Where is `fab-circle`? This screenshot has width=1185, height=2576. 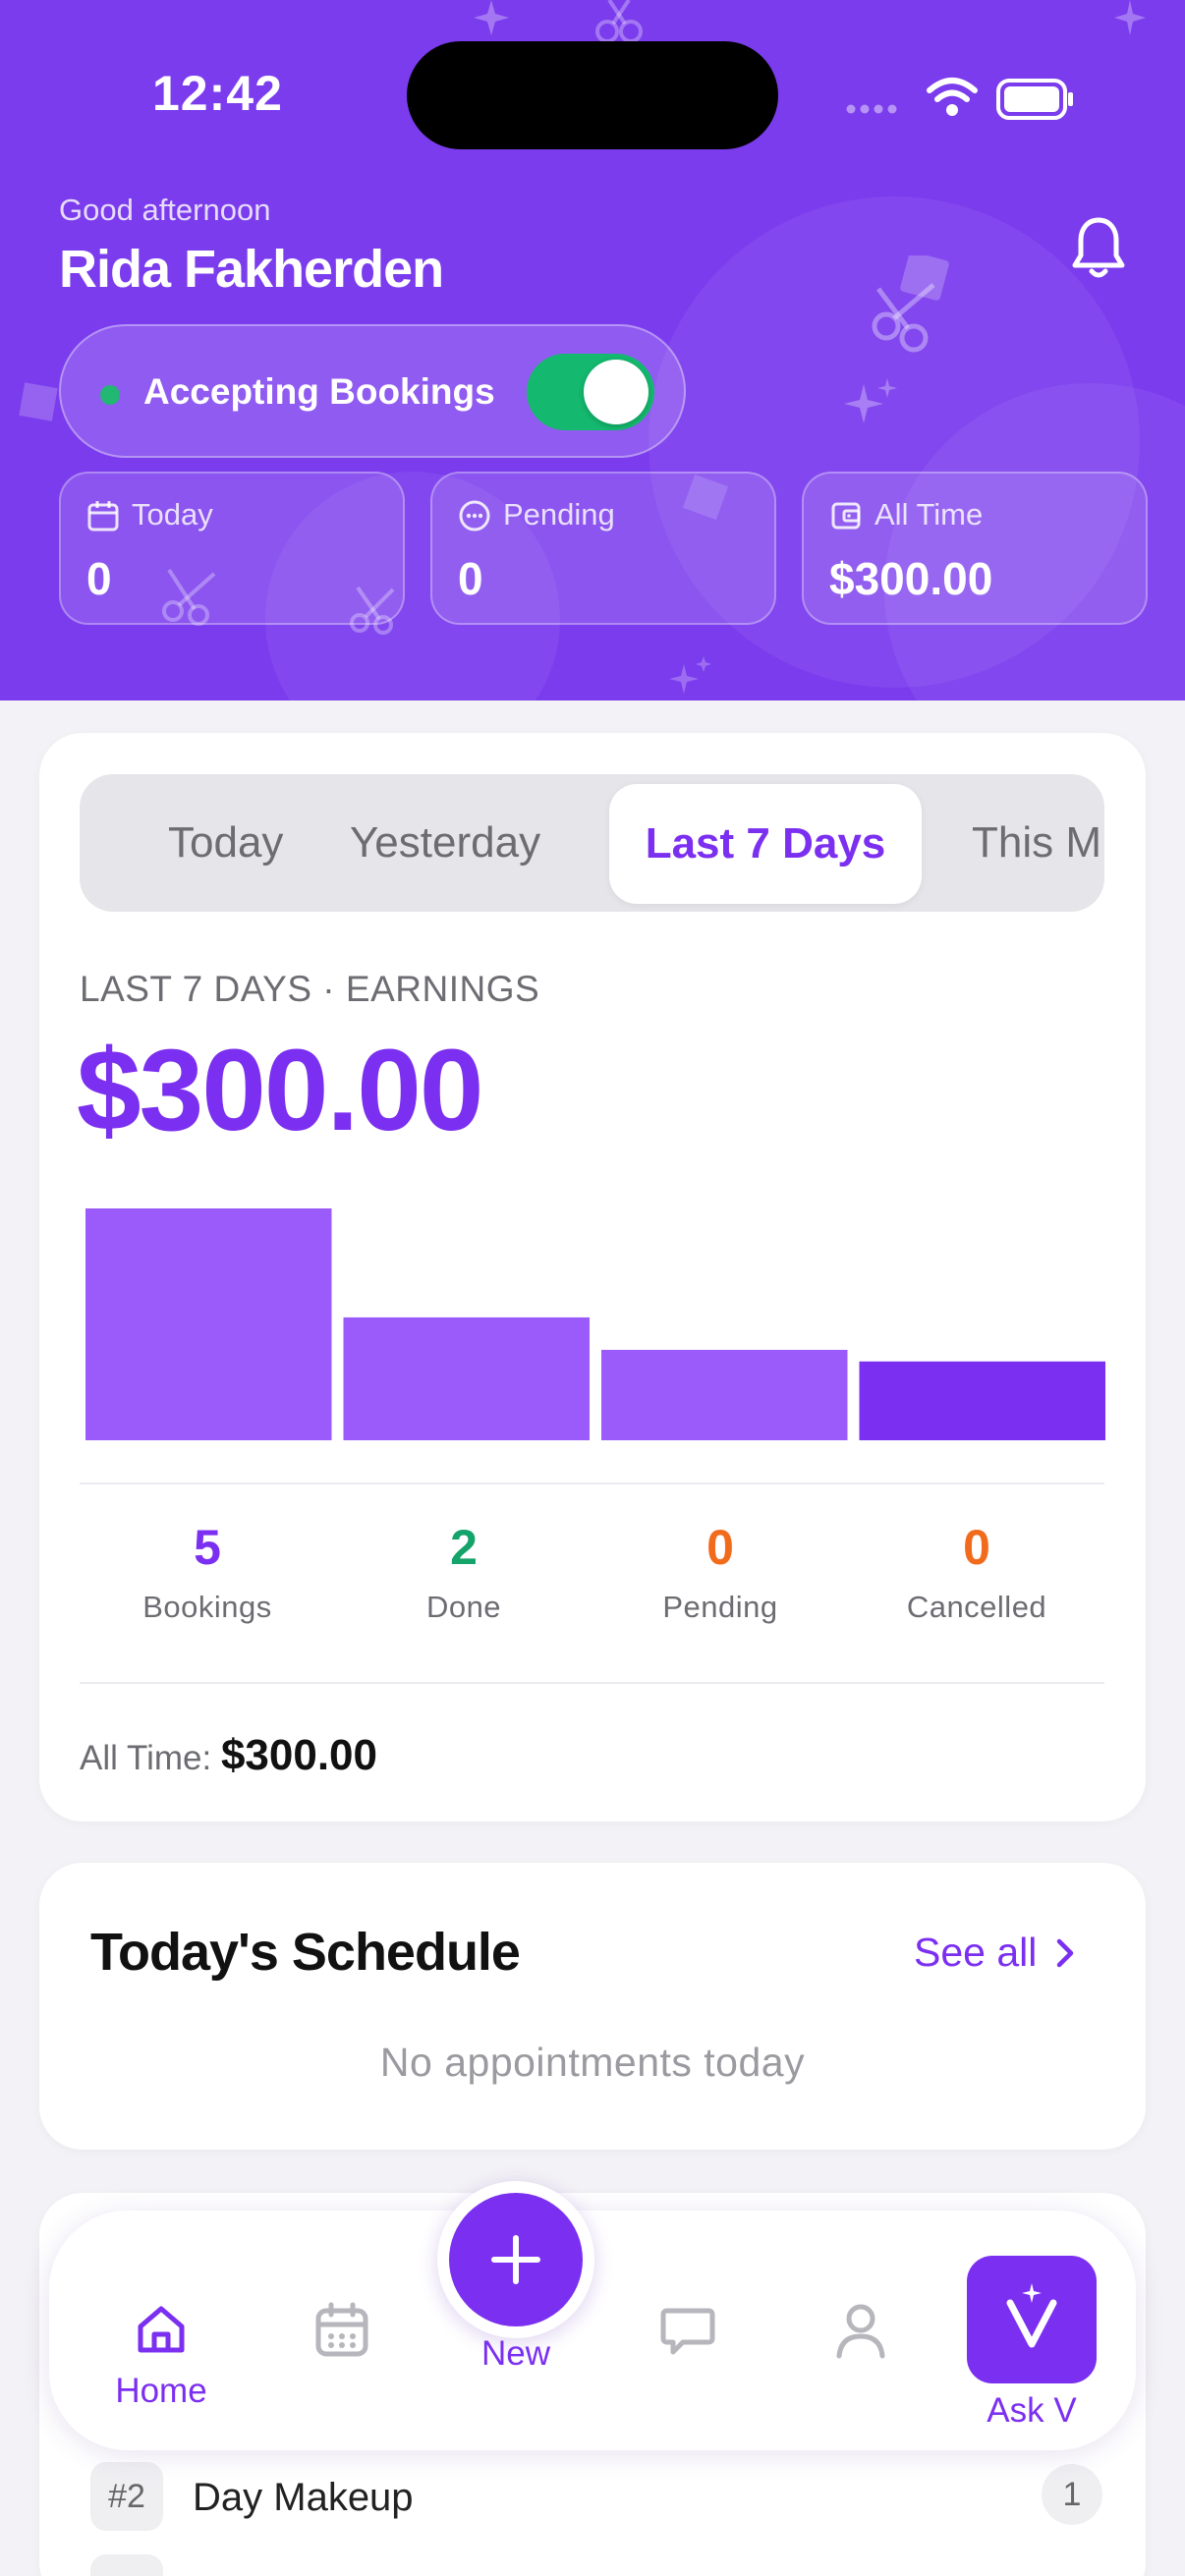 fab-circle is located at coordinates (516, 2259).